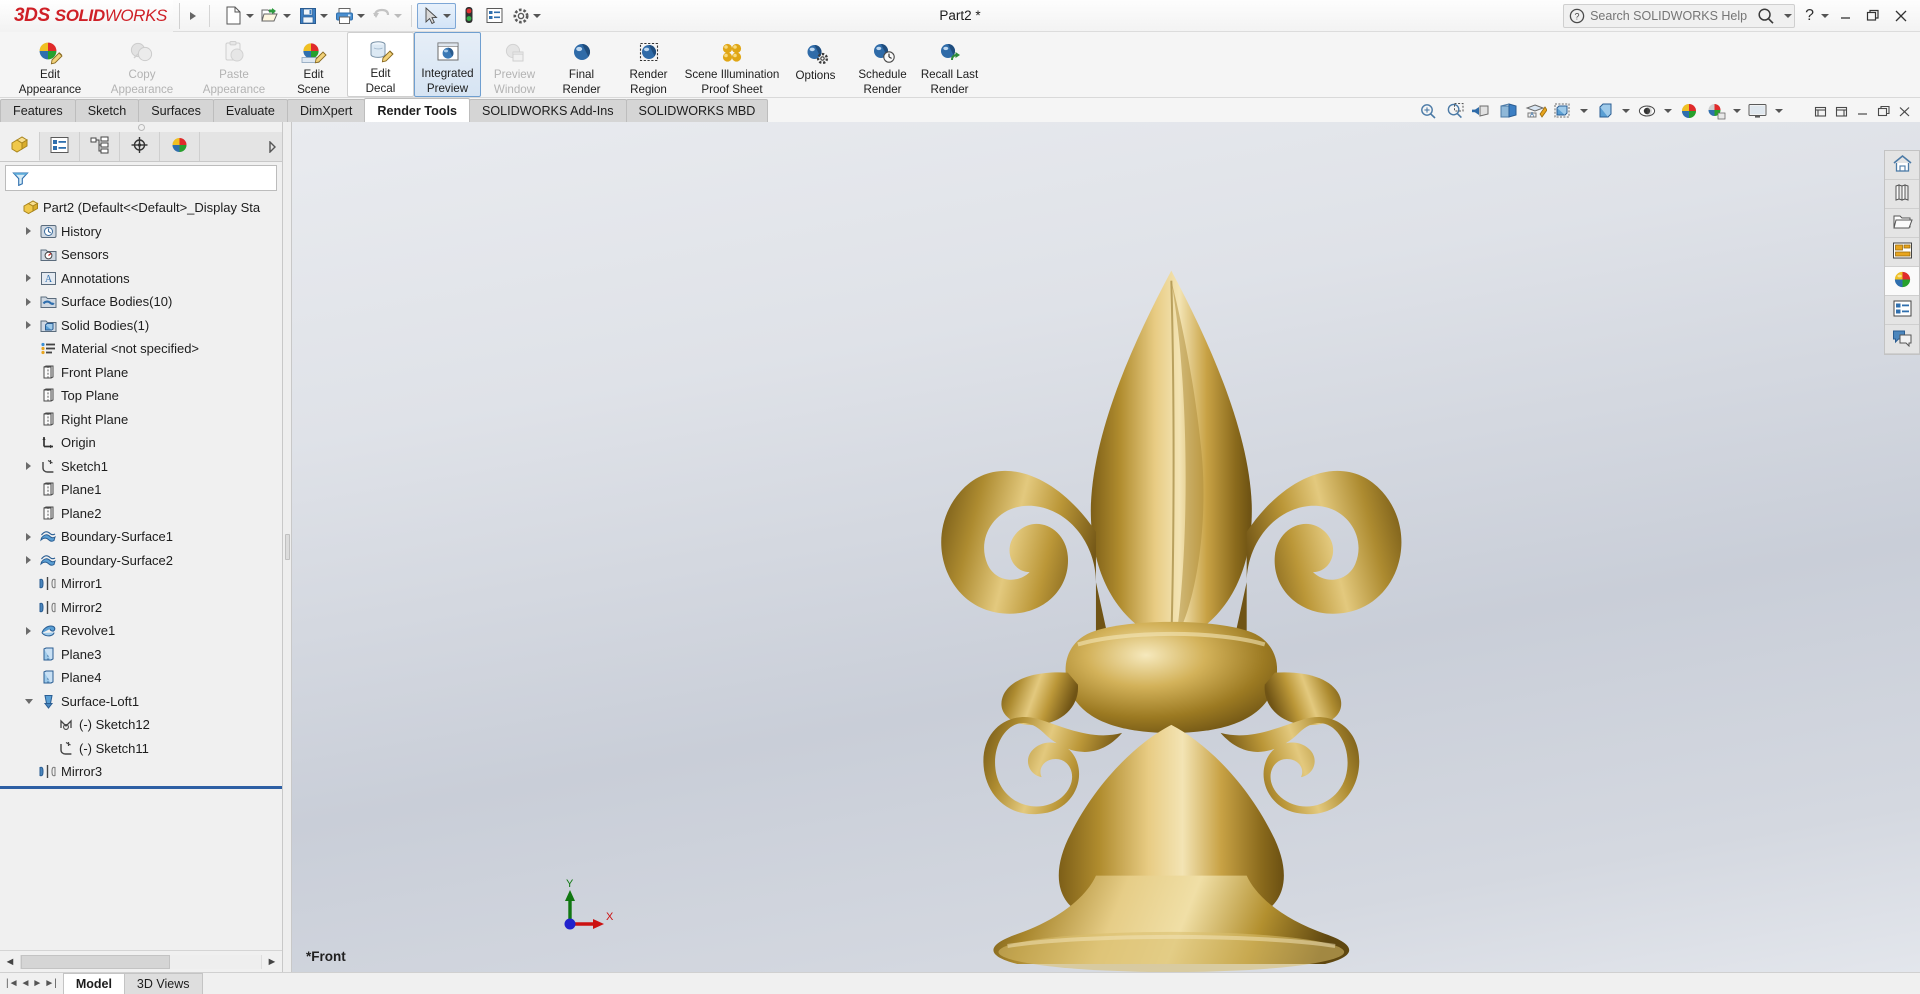  Describe the element at coordinates (163, 983) in the screenshot. I see `status-tab-3d-views: 3D Views` at that location.